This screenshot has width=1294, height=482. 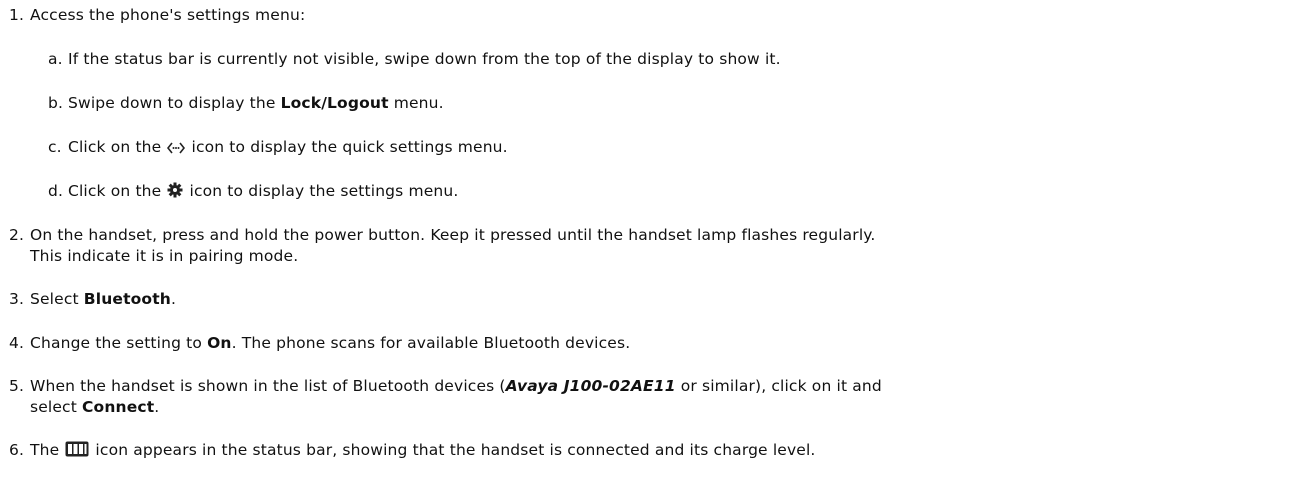 I want to click on connect-label: Connect, so click(x=118, y=407).